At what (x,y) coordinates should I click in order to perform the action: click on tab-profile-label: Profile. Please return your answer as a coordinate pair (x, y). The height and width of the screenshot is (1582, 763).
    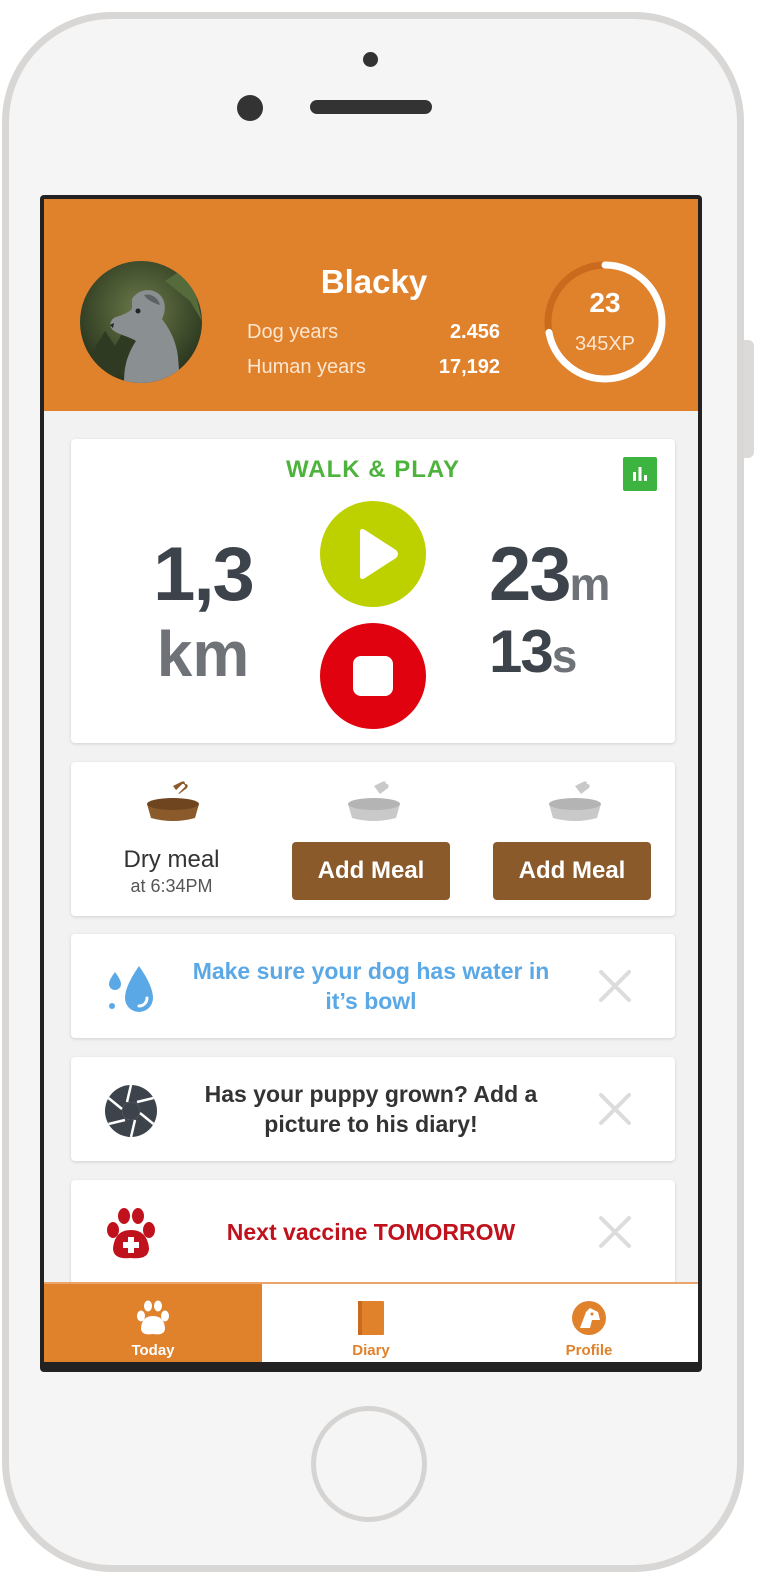
    Looking at the image, I should click on (589, 1350).